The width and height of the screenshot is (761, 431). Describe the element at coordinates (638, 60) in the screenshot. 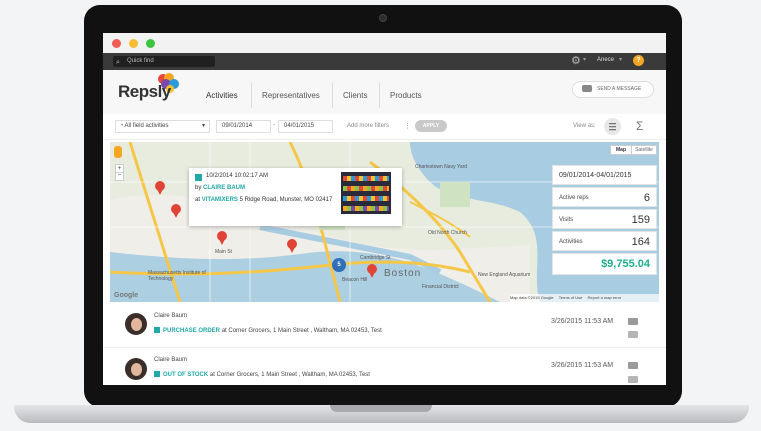

I see `help-button: ?` at that location.